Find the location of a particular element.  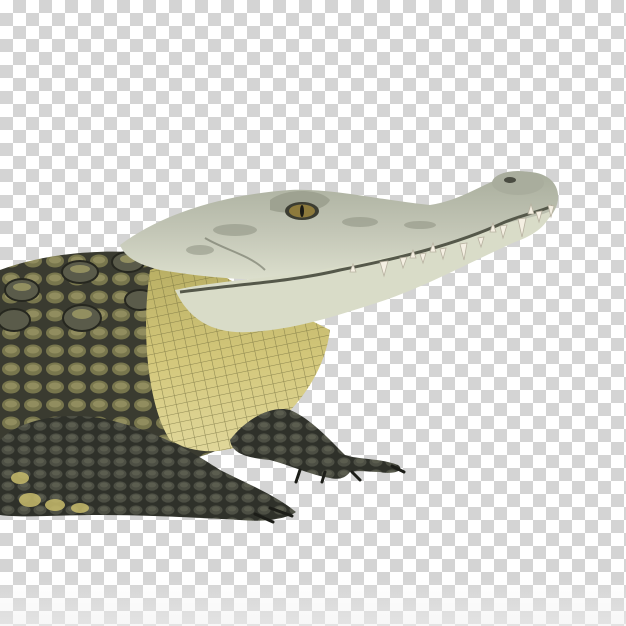

crocodile-front-leg-right is located at coordinates (318, 446).